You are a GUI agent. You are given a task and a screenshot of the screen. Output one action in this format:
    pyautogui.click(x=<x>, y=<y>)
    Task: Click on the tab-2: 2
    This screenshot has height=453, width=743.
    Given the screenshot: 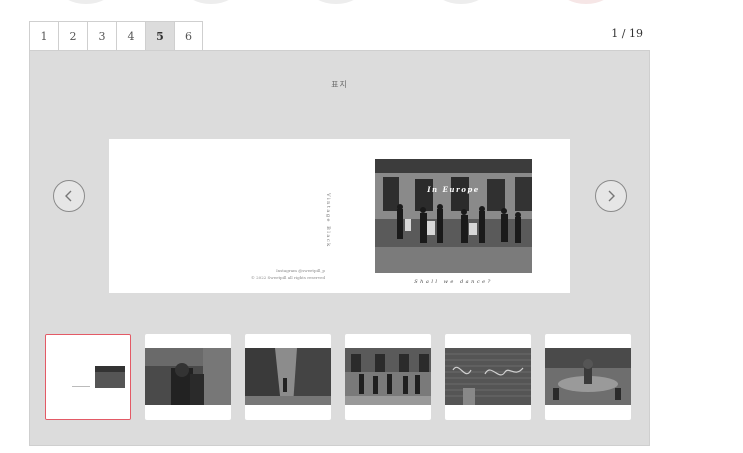 What is the action you would take?
    pyautogui.click(x=72, y=36)
    